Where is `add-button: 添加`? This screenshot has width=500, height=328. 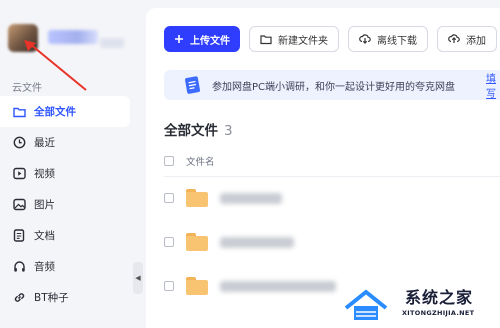 add-button: 添加 is located at coordinates (467, 39).